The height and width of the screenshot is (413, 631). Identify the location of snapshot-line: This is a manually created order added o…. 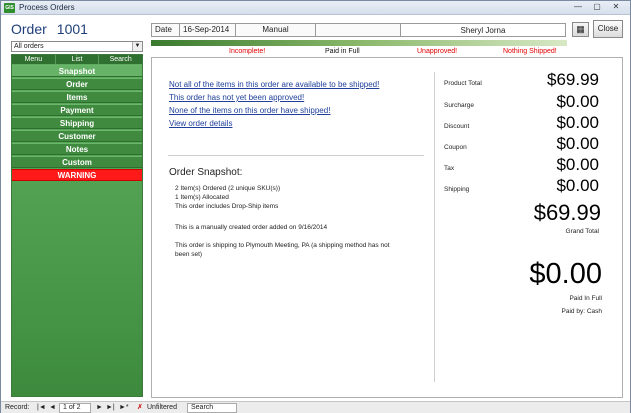
(251, 227).